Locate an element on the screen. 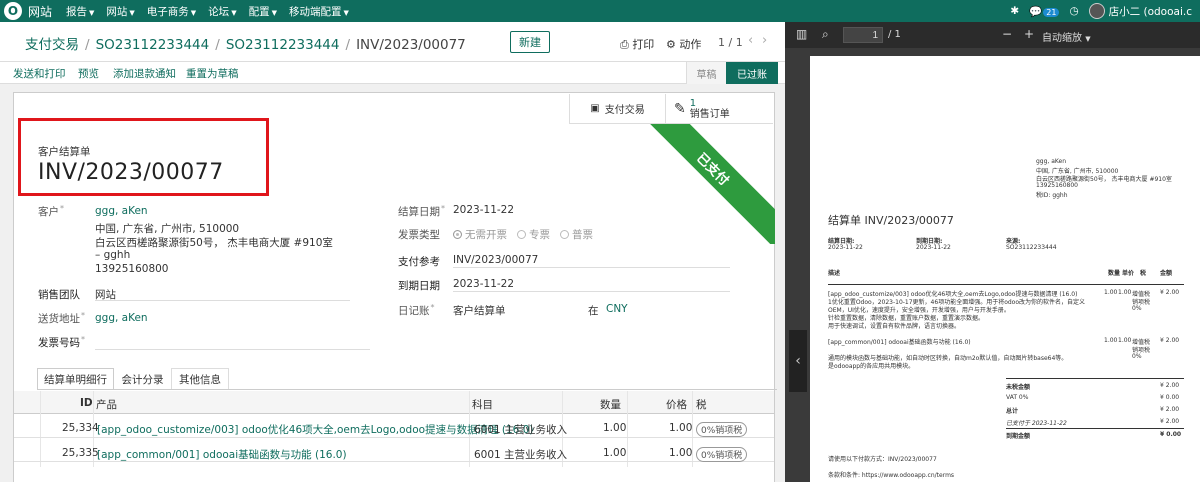 The width and height of the screenshot is (1200, 482). search-icon: ⌕ is located at coordinates (825, 34).